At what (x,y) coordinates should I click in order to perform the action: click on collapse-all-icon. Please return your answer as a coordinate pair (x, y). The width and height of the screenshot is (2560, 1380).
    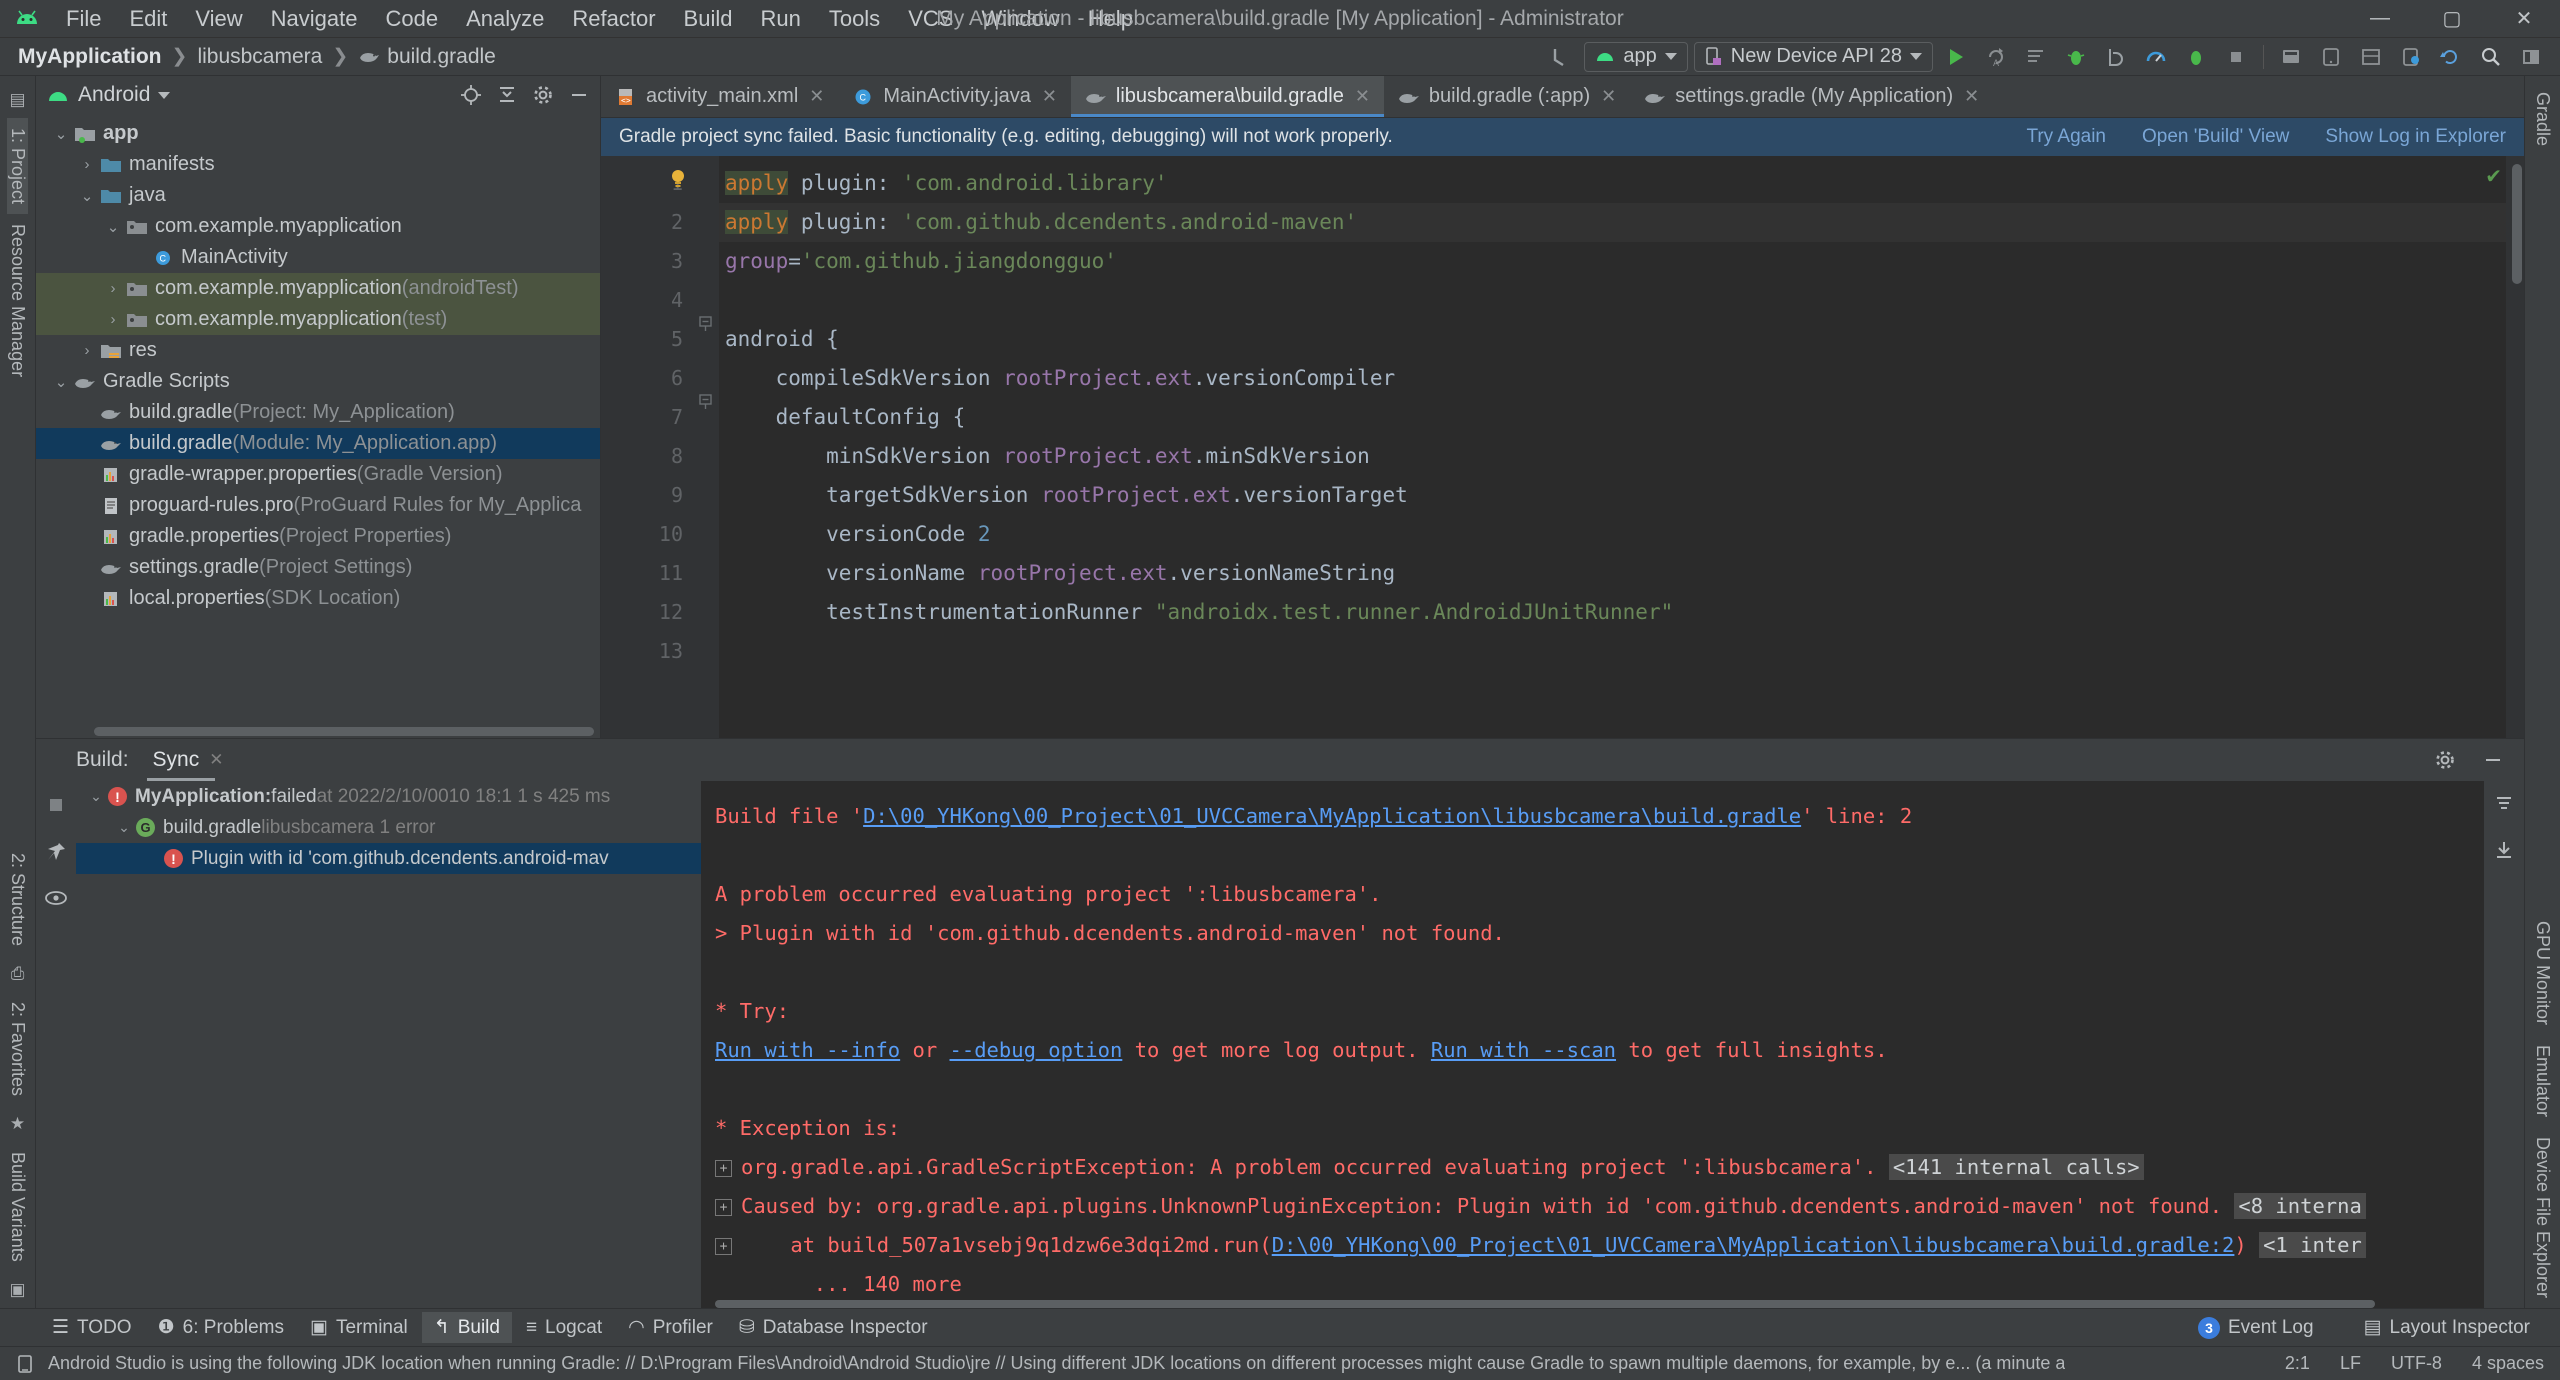
    Looking at the image, I should click on (507, 95).